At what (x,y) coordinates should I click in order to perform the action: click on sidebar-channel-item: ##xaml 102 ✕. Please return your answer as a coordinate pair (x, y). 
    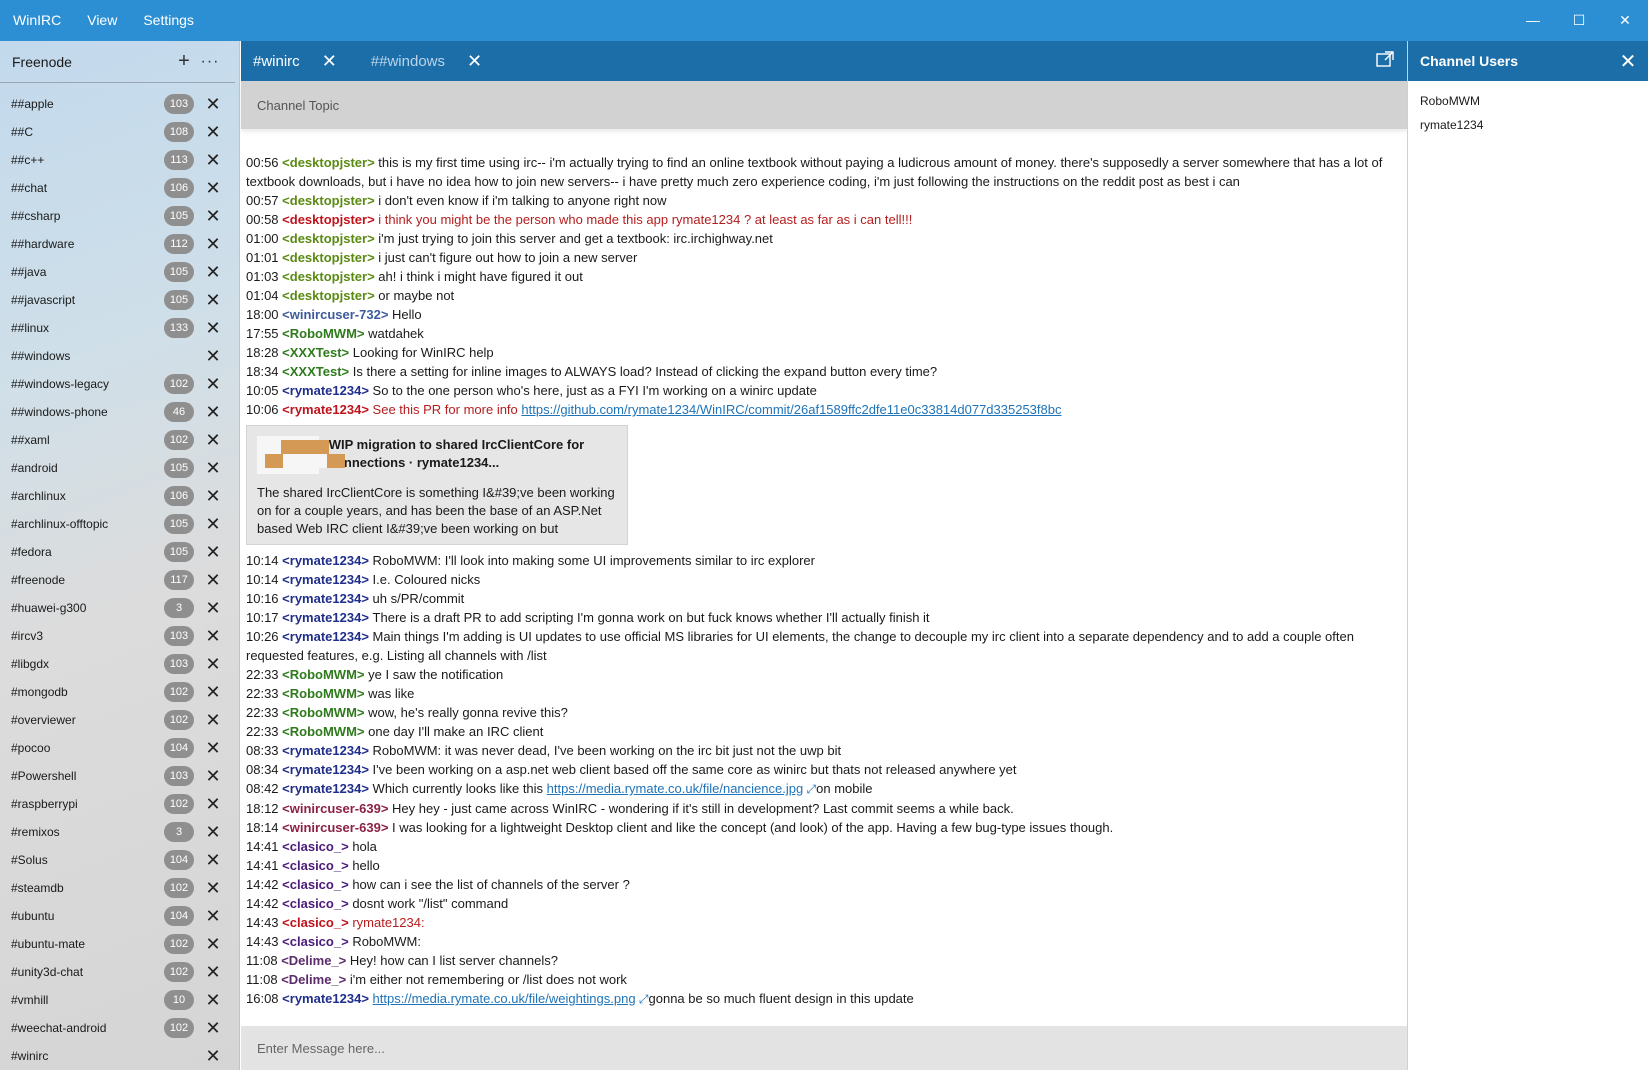
    Looking at the image, I should click on (119, 440).